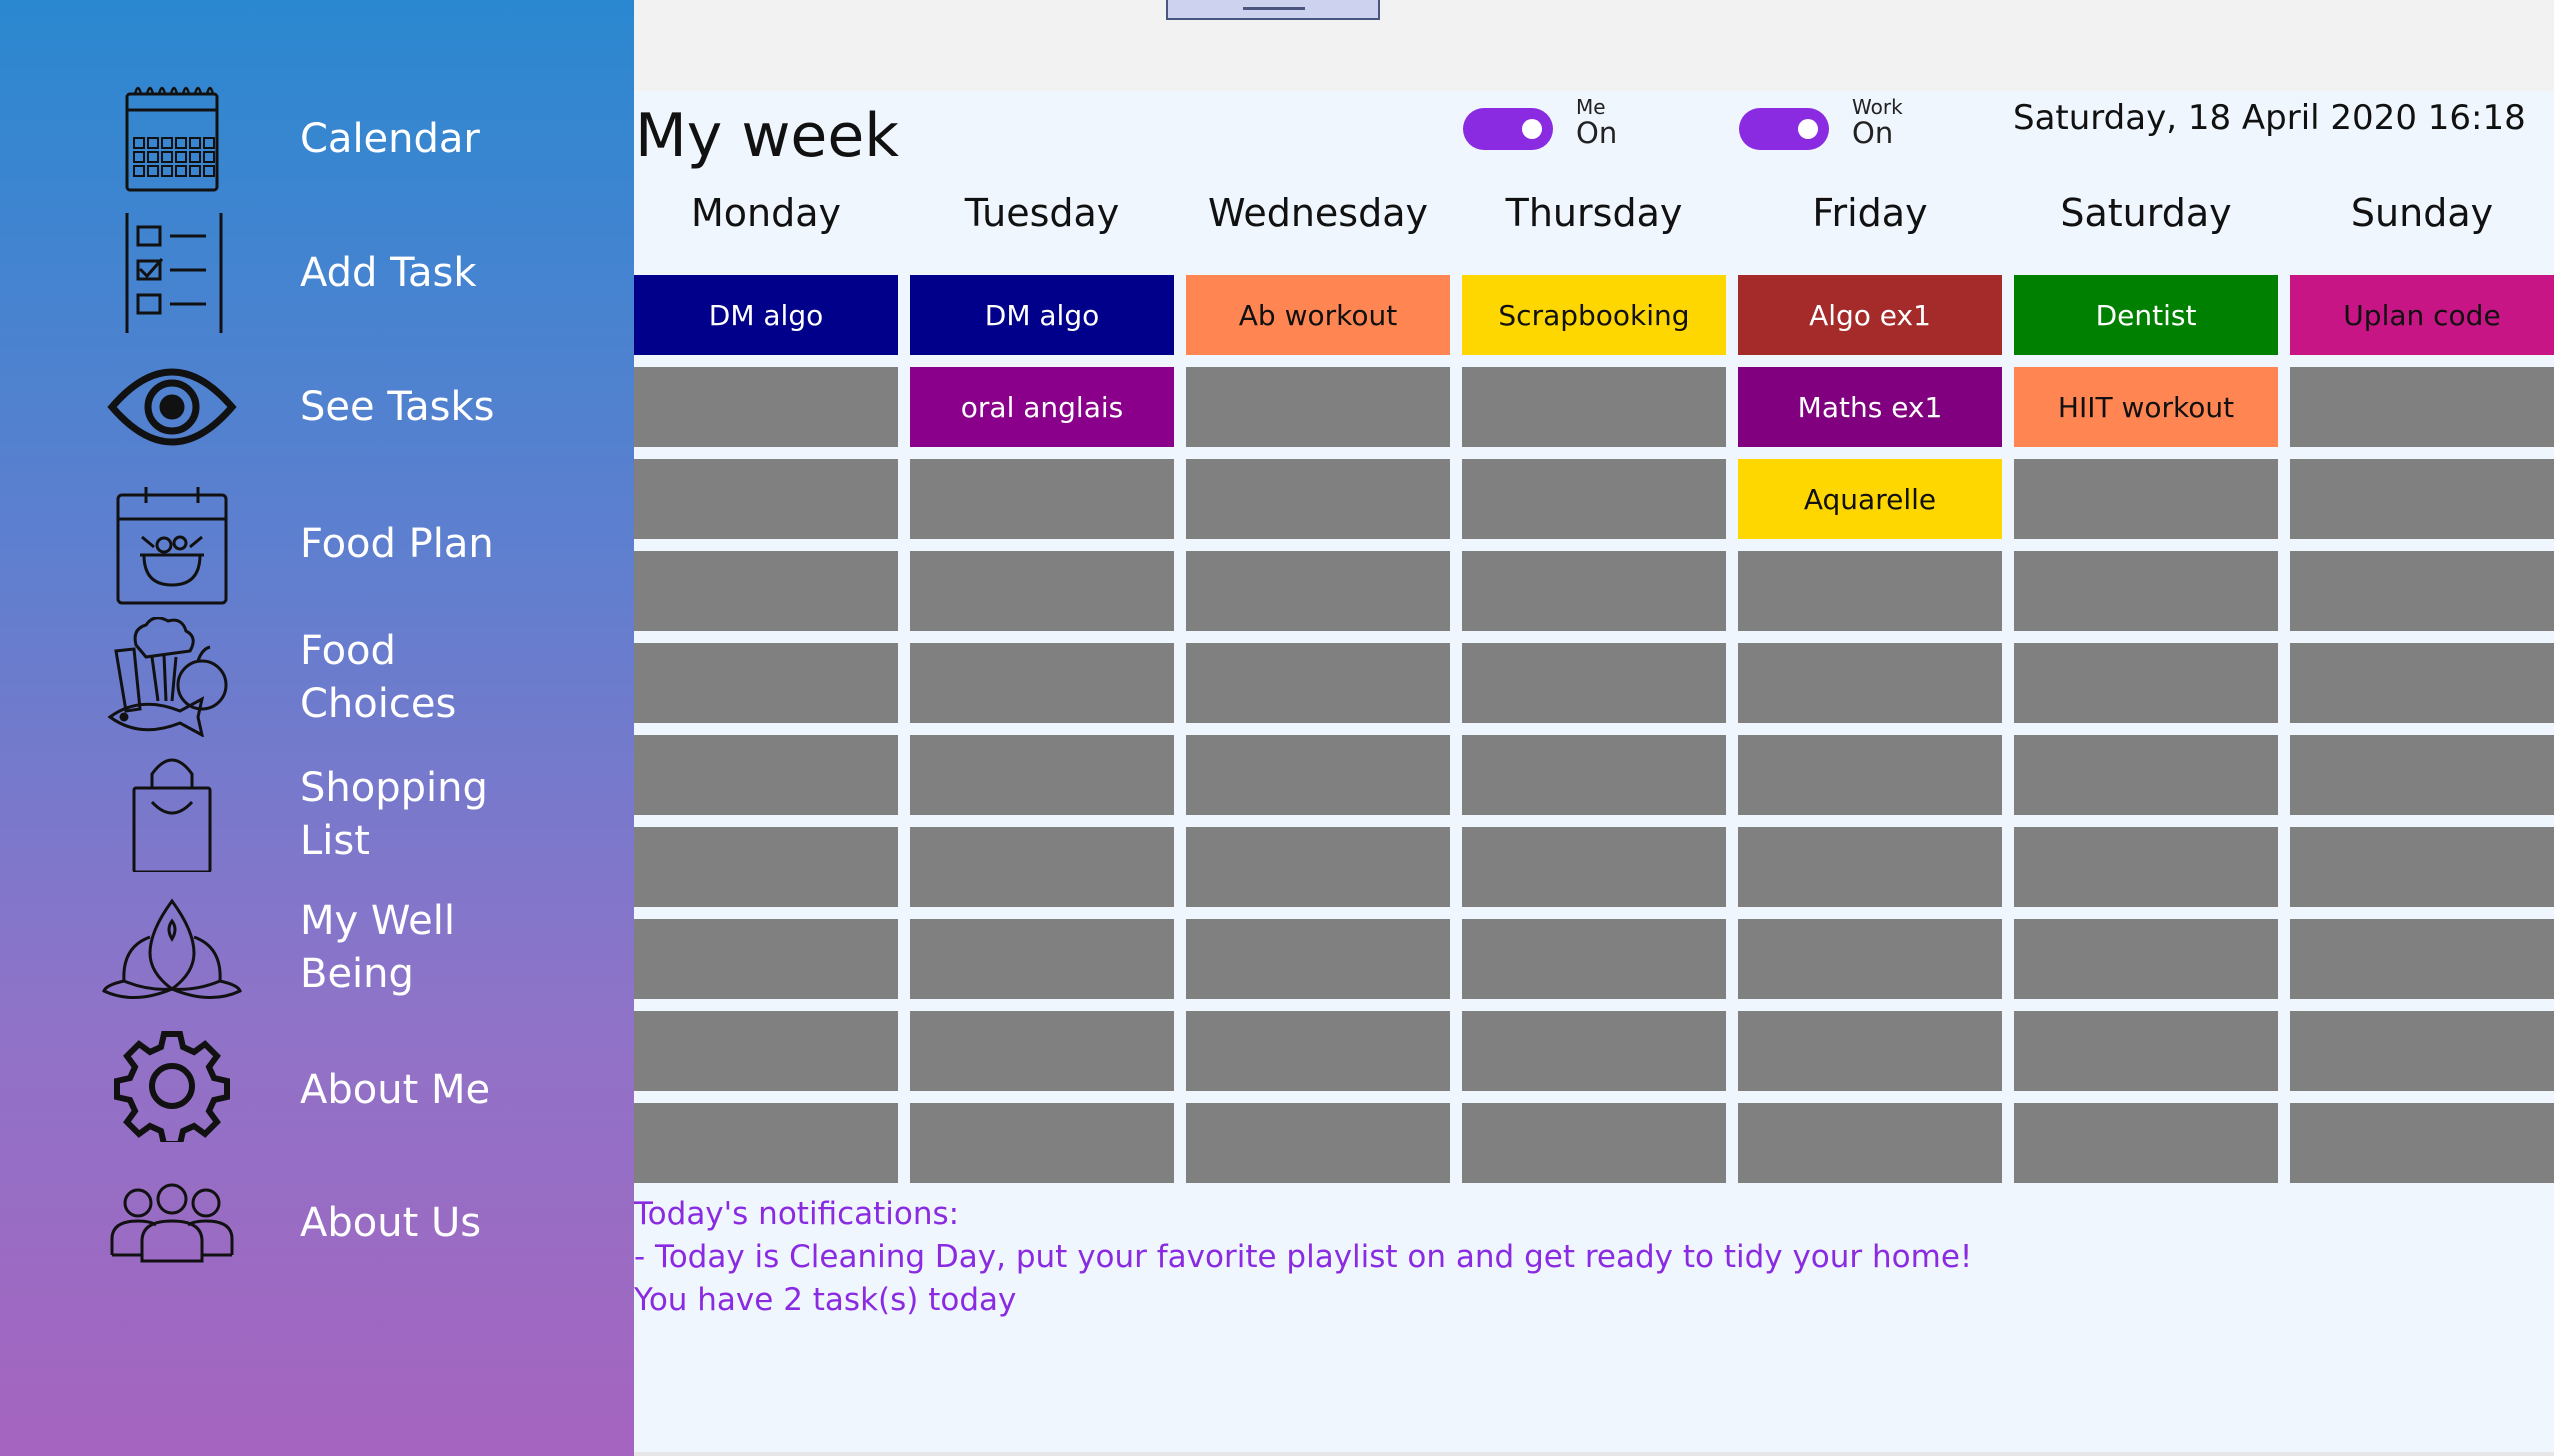 The width and height of the screenshot is (2554, 1456). Describe the element at coordinates (172, 947) in the screenshot. I see `lotus-icon` at that location.